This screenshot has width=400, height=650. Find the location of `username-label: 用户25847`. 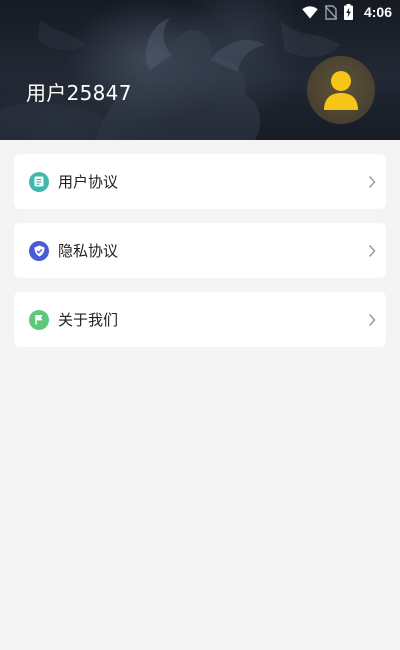

username-label: 用户25847 is located at coordinates (79, 93).